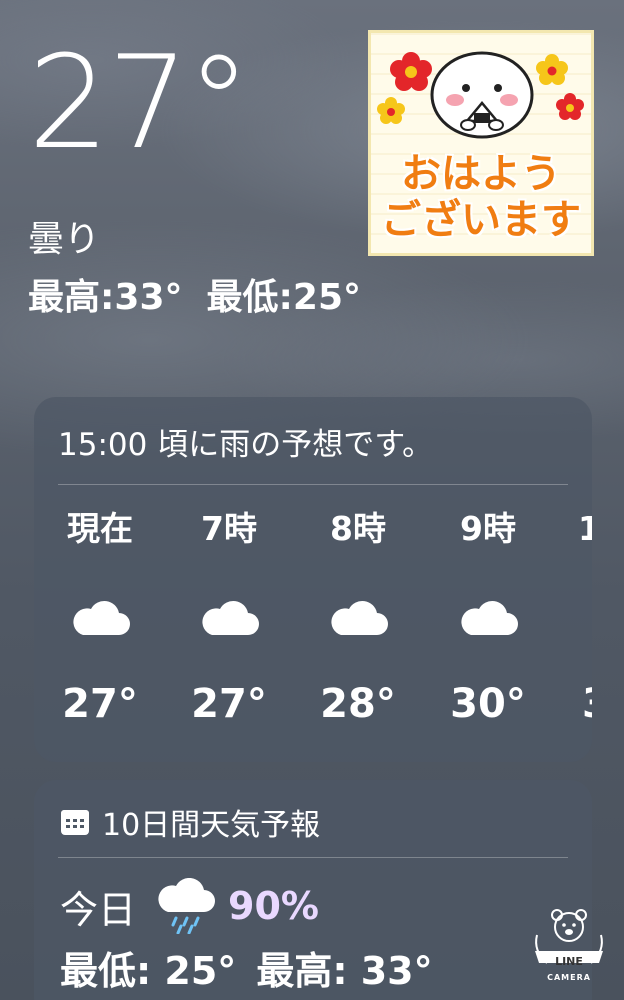 The height and width of the screenshot is (1000, 624). I want to click on day-row-today: 今日 90%, so click(189, 906).